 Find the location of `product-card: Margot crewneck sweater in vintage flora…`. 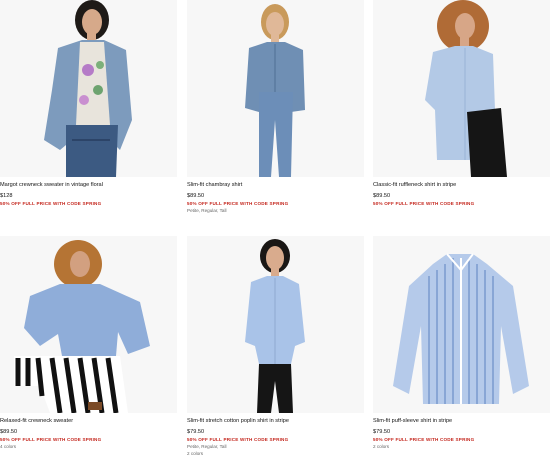

product-card: Margot crewneck sweater in vintage flora… is located at coordinates (88, 103).